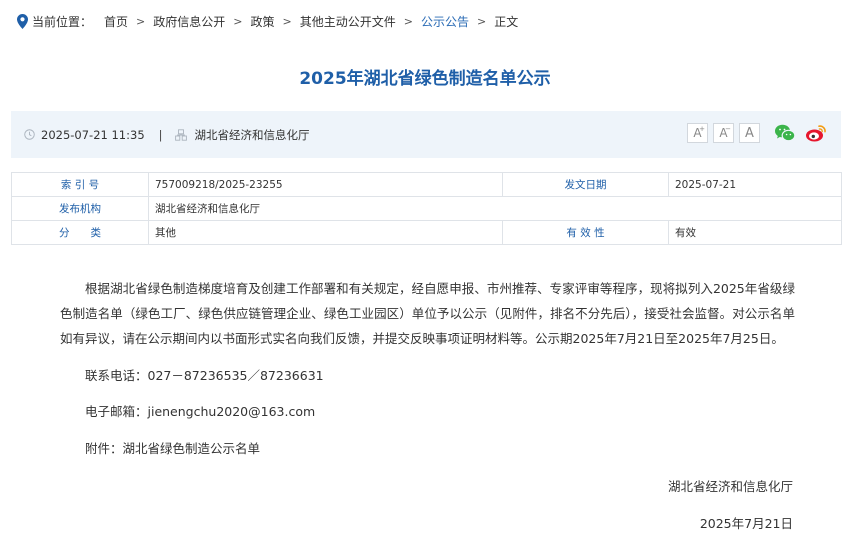 This screenshot has width=850, height=553. Describe the element at coordinates (702, 129) in the screenshot. I see `plus-icon: +` at that location.